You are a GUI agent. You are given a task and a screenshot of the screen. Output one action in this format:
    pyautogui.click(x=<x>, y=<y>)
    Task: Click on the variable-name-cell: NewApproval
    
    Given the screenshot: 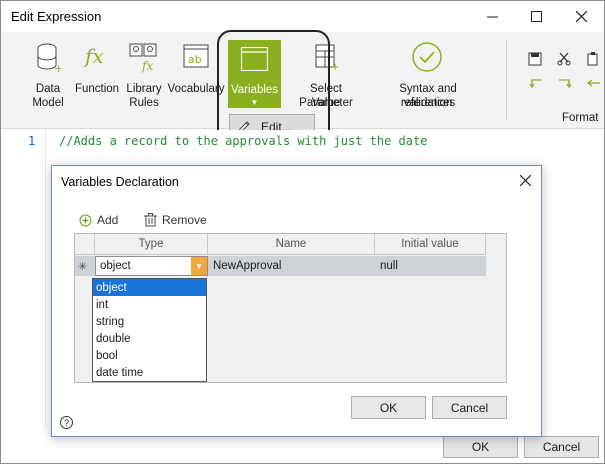 What is the action you would take?
    pyautogui.click(x=291, y=266)
    